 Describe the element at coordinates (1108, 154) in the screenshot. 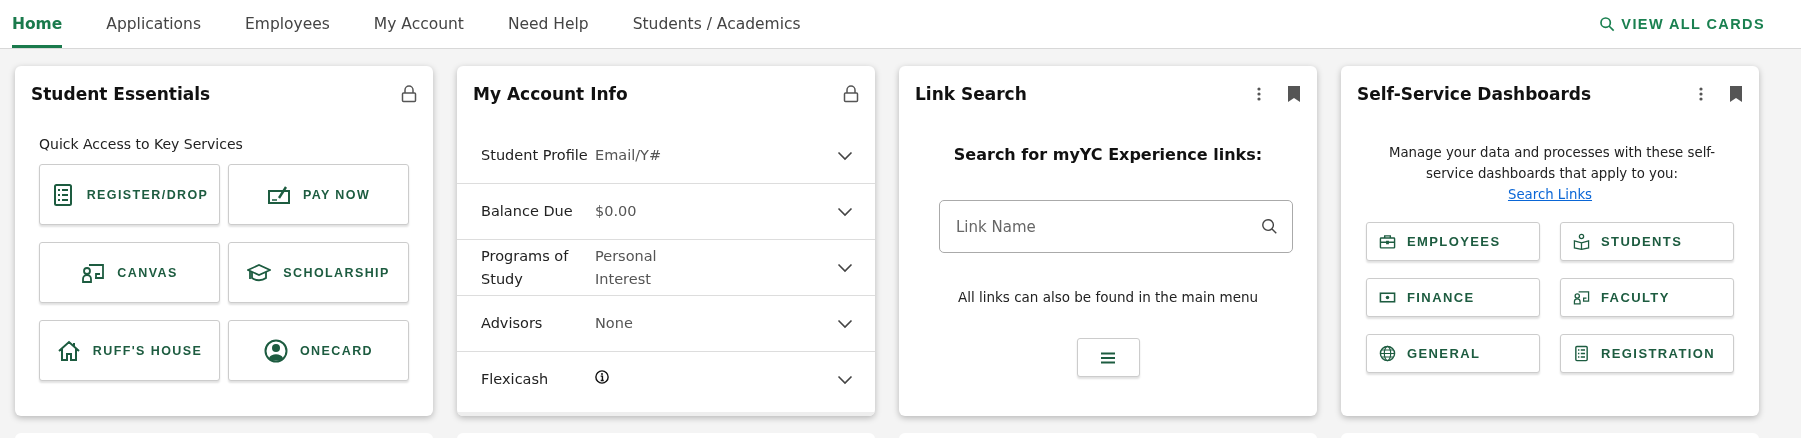

I see `search-heading: Search for myYC Experience links:` at that location.